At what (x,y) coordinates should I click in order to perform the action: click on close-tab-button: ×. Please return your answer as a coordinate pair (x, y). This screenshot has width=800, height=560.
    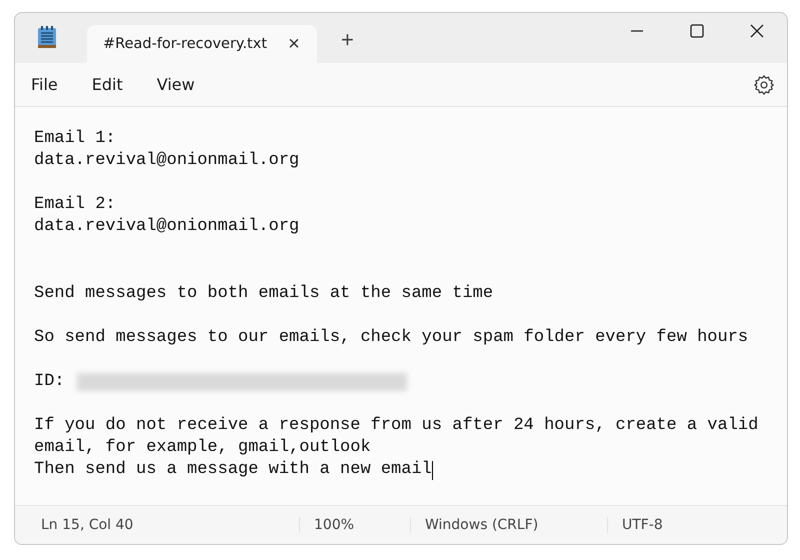
    Looking at the image, I should click on (294, 44).